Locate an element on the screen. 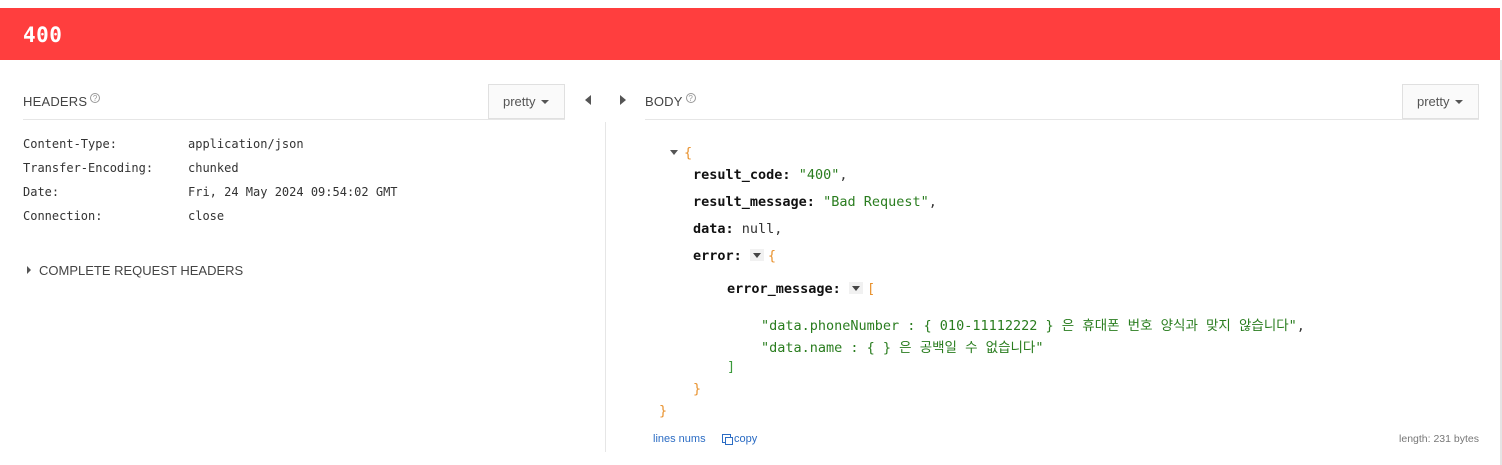 The height and width of the screenshot is (465, 1502). headers-format-dropdown: pretty is located at coordinates (526, 101).